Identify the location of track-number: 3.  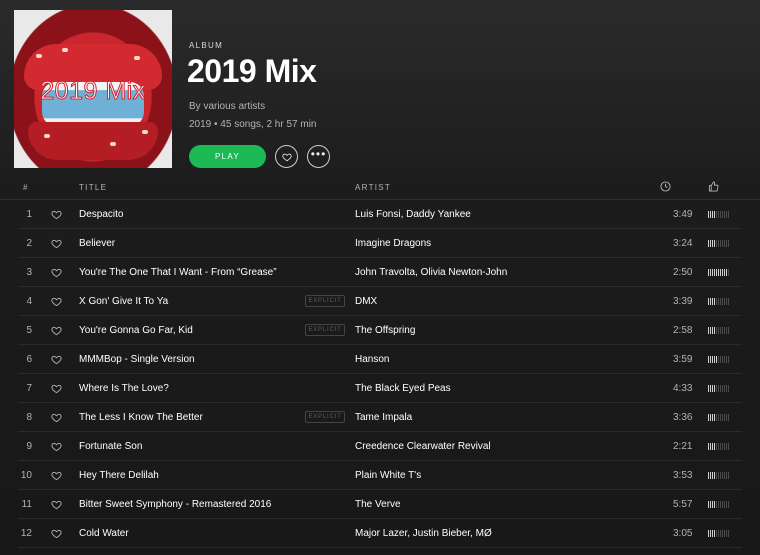
(29, 272).